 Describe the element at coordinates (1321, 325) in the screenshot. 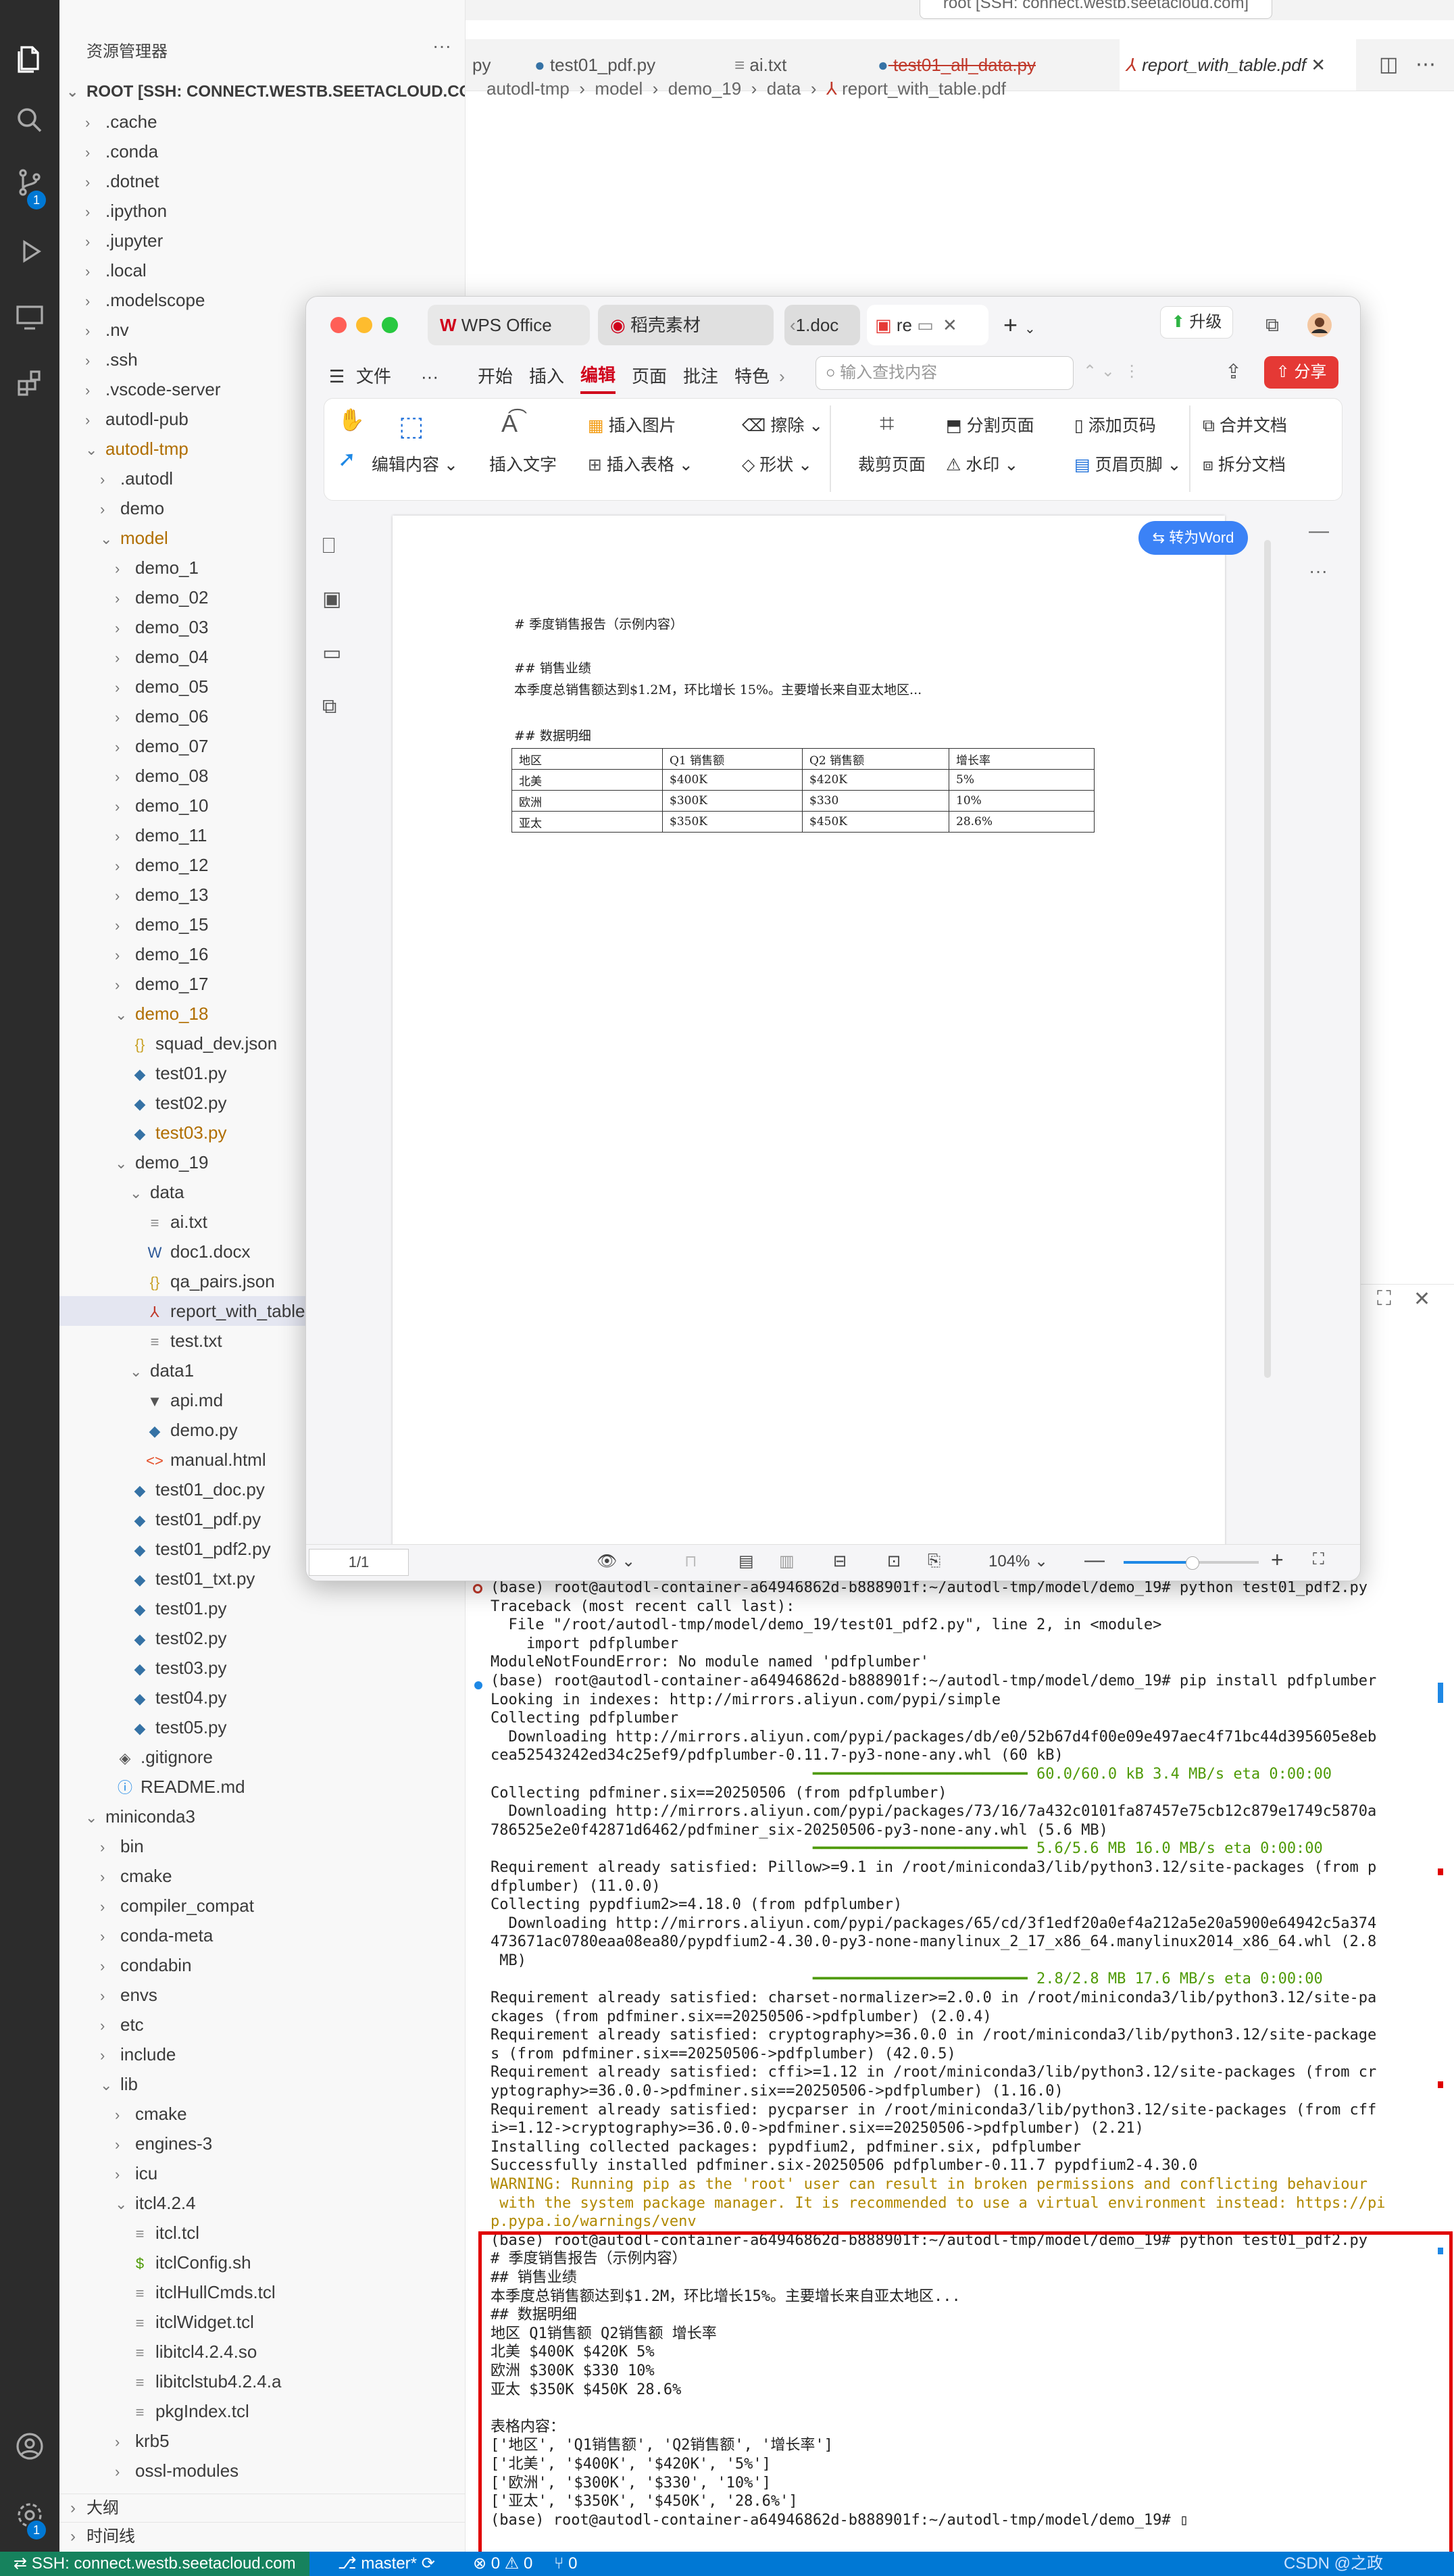

I see `avatar` at that location.